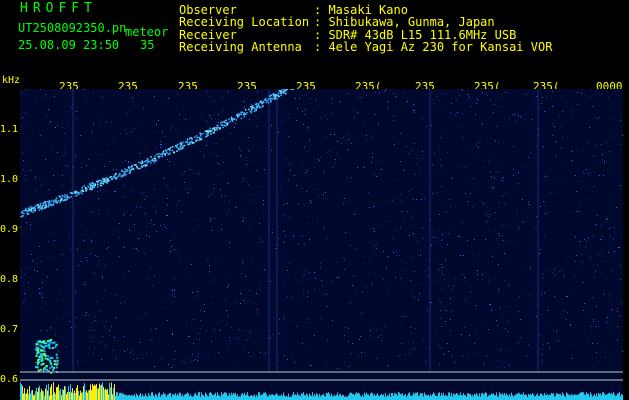  I want to click on file-name: UT2508092350.pn, so click(72, 28).